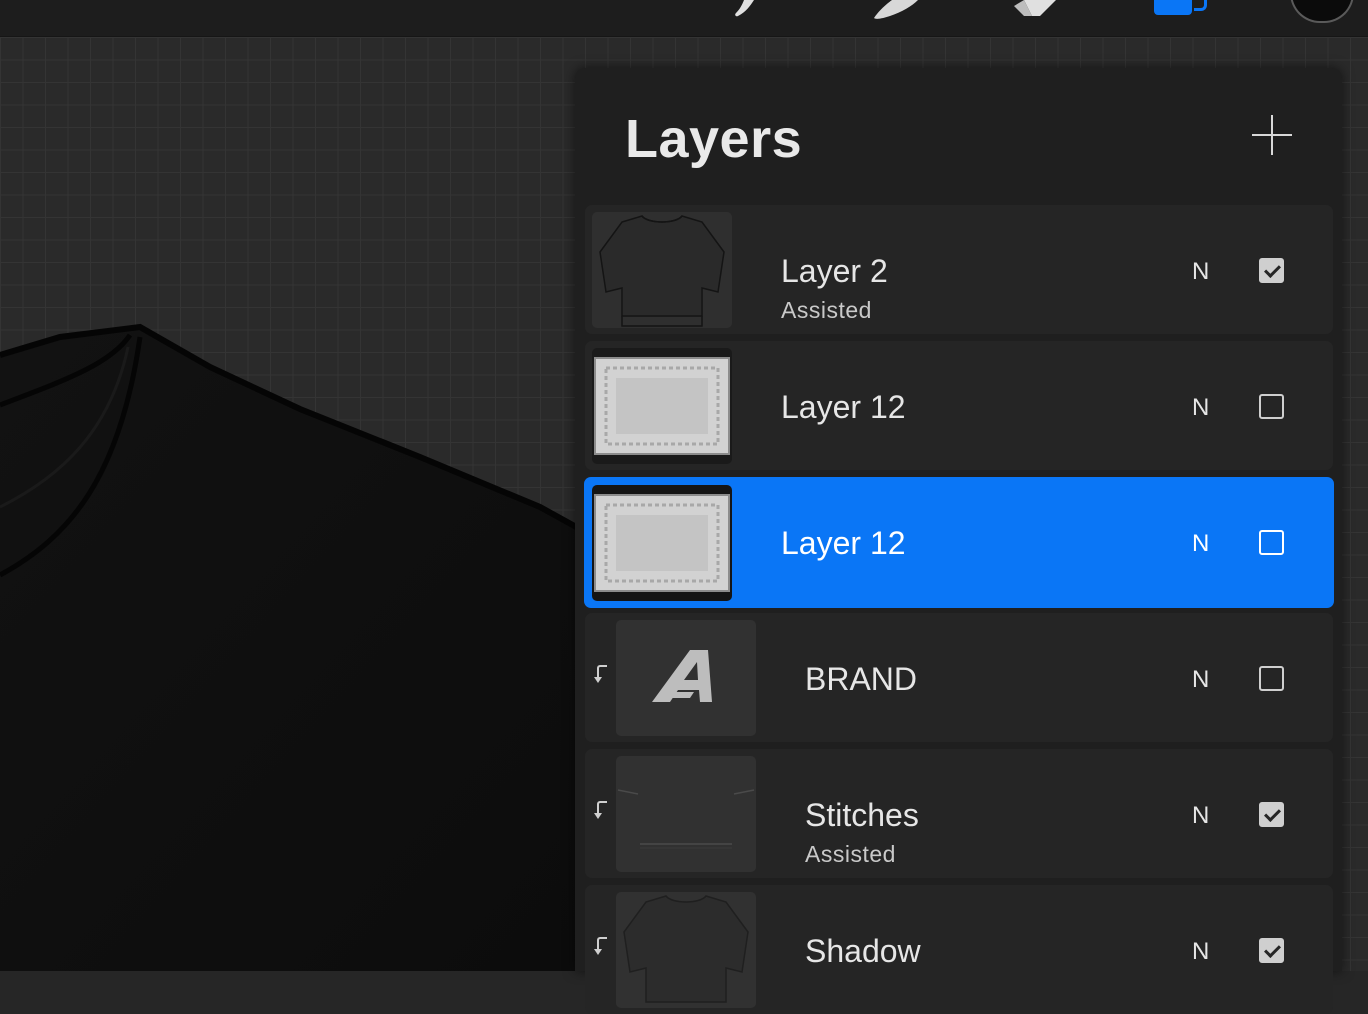 The width and height of the screenshot is (1368, 1014). Describe the element at coordinates (684, 18) in the screenshot. I see `top-toolbar` at that location.